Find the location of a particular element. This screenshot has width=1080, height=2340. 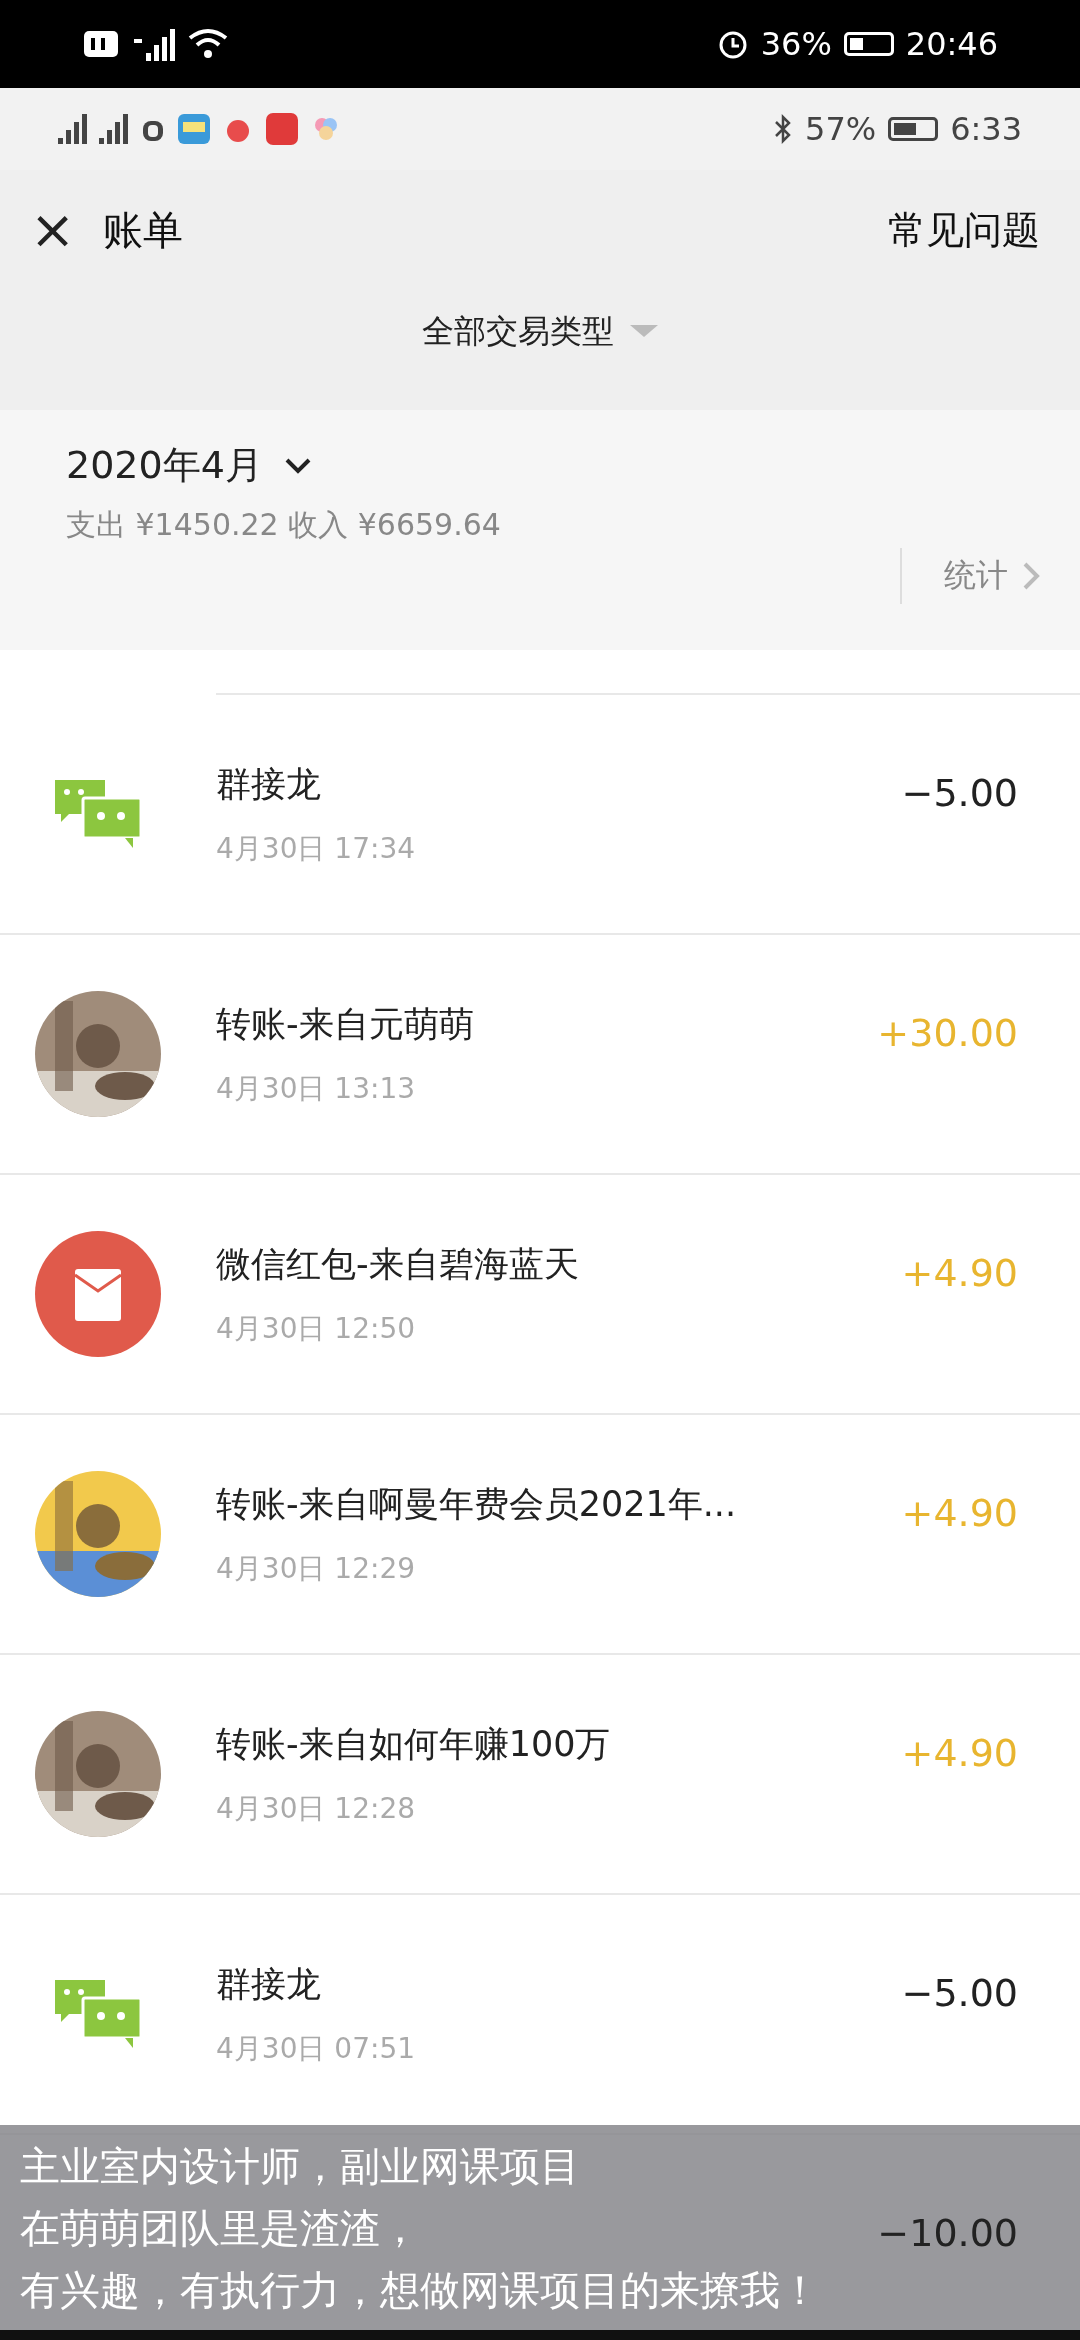

transaction-item: 转账-来自如何年赚100万 4月30日 12:28 +4.90 is located at coordinates (540, 1775).